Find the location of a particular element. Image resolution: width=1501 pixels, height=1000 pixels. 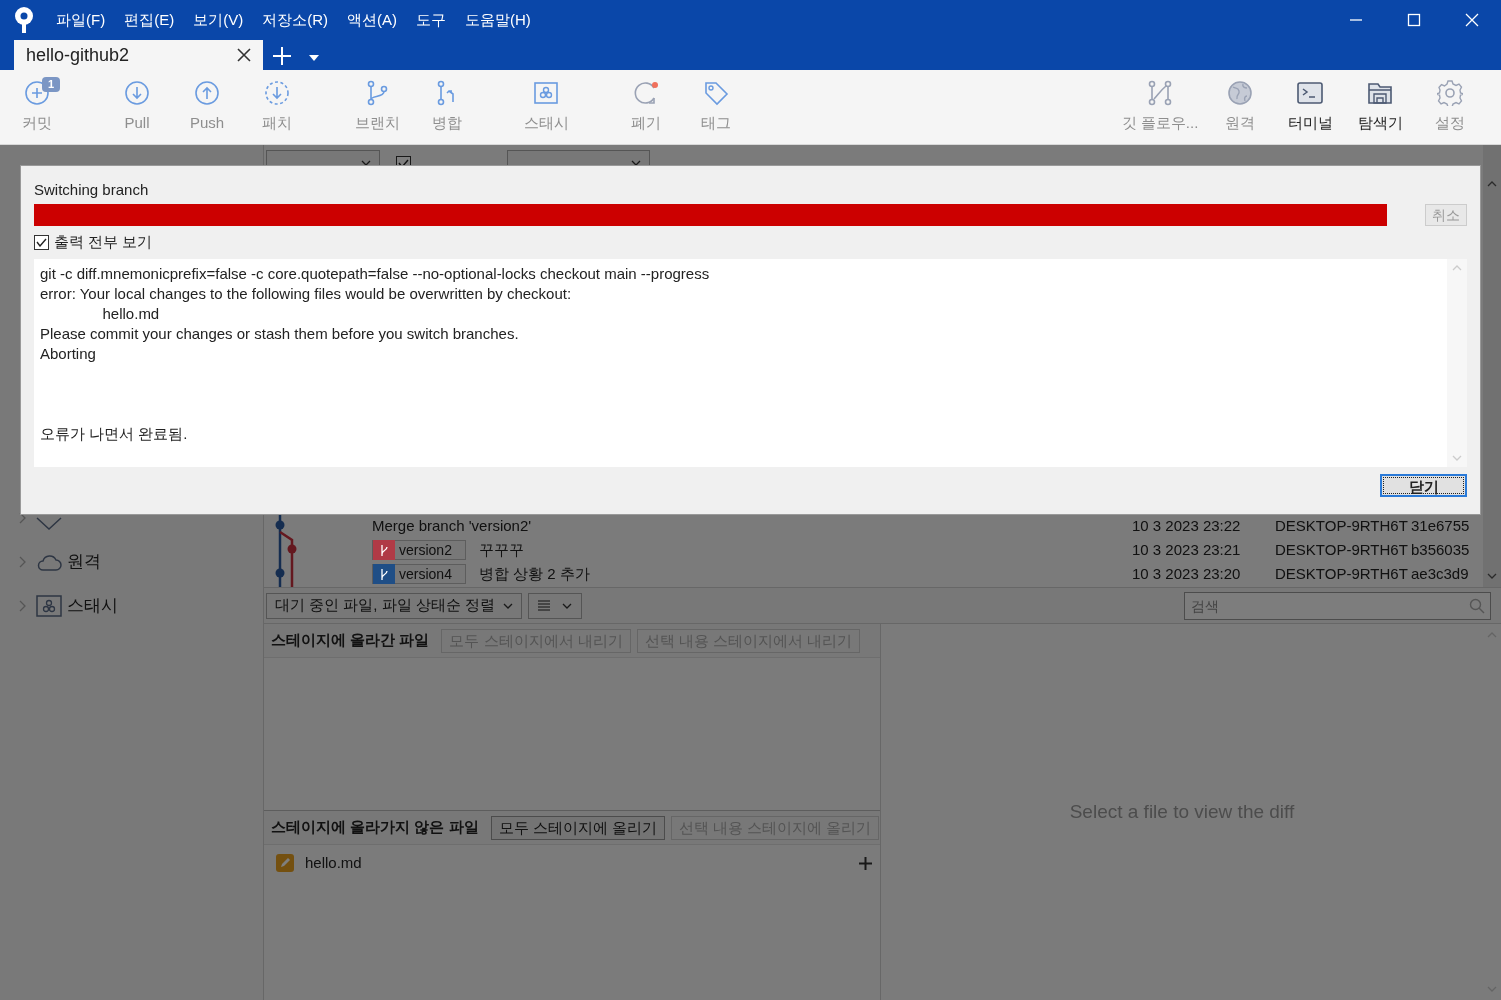

commit-row: Merge branch 'version2' 10 3 2023 23:22 DESKTOP-9RTH6T 31e6755 is located at coordinates (927, 526).